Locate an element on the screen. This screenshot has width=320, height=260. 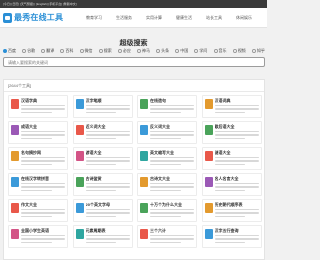
search-title: 超级搜索 is located at coordinates (133, 43).